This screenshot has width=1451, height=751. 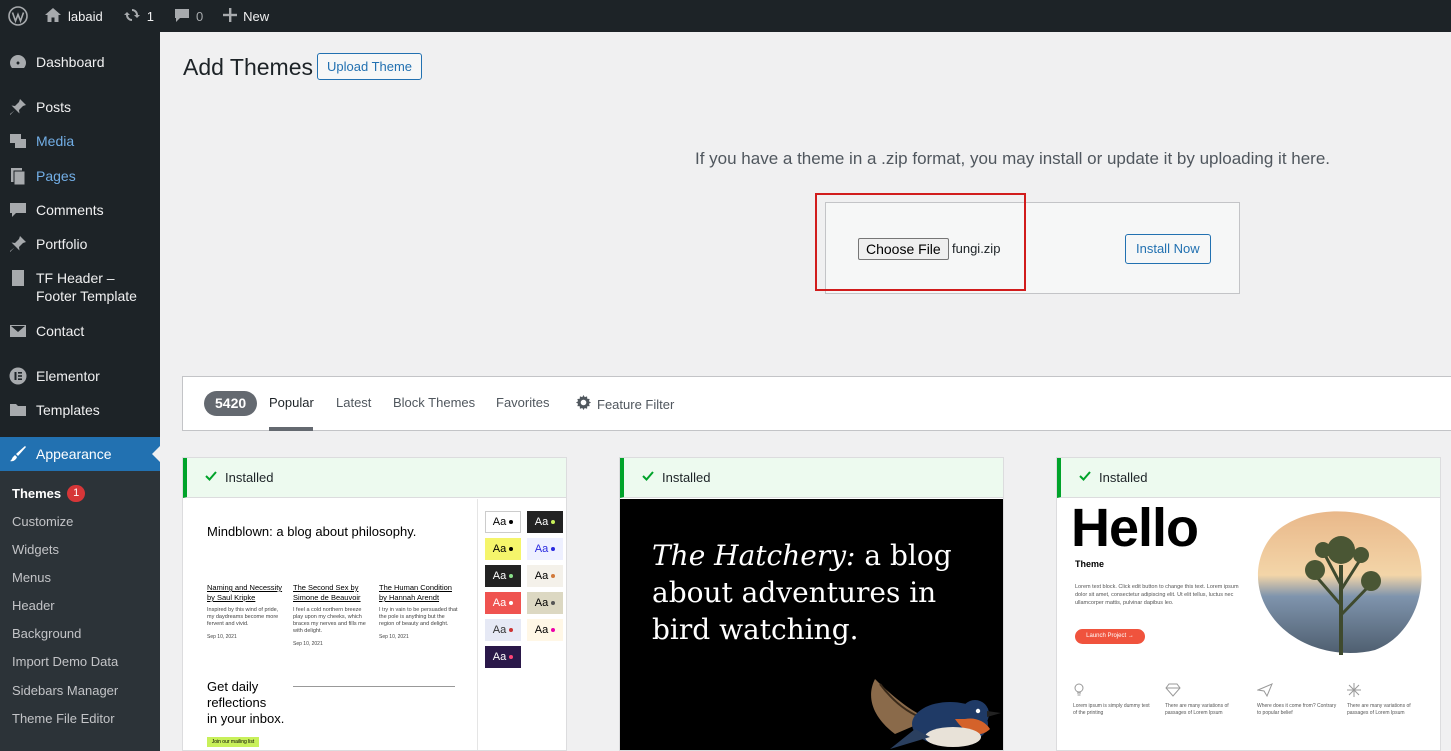 I want to click on tab-block-themes: Block Themes, so click(x=434, y=402).